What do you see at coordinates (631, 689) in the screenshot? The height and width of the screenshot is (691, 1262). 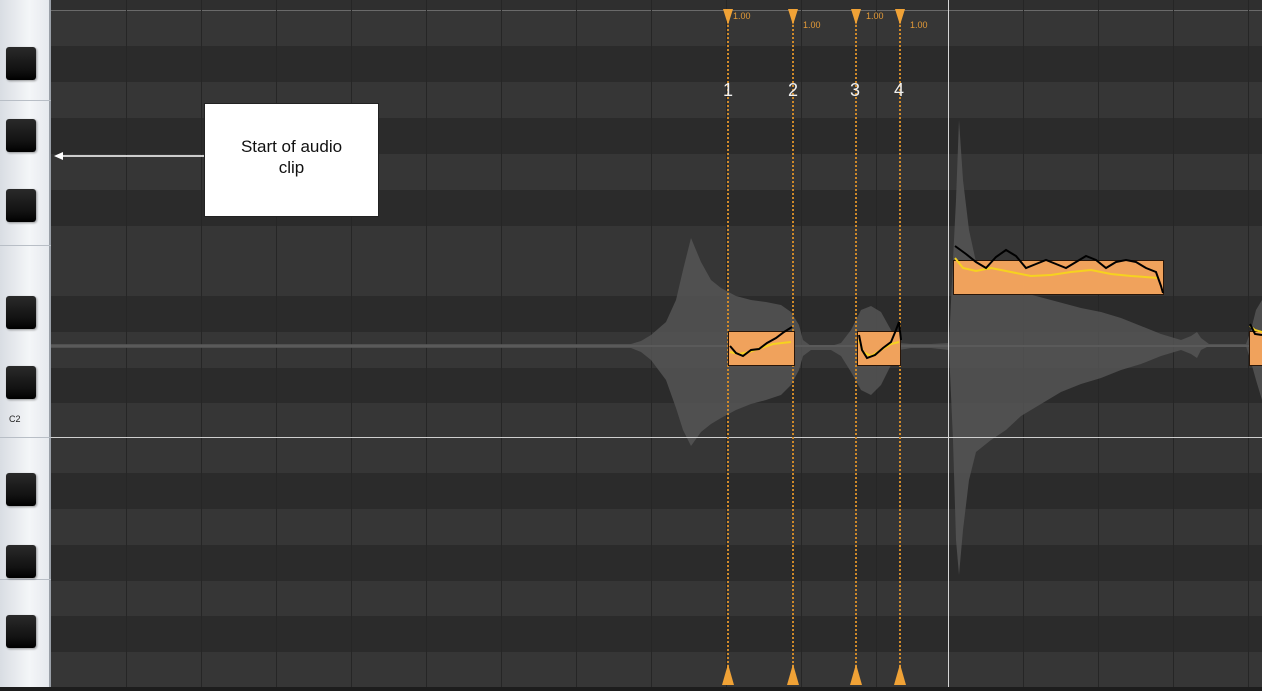 I see `bottom-edge` at bounding box center [631, 689].